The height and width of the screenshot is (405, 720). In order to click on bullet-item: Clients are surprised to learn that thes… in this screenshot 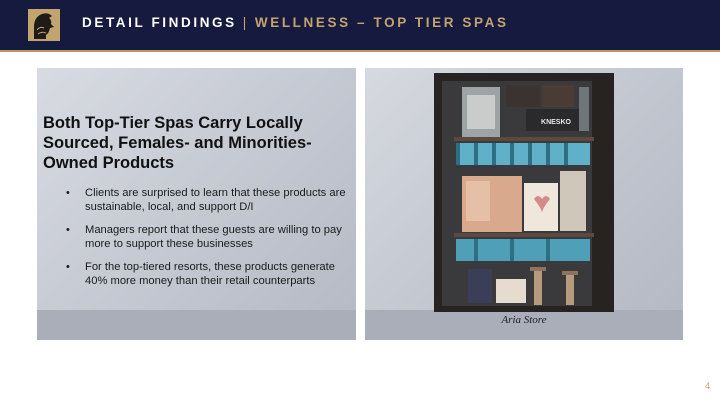, I will do `click(208, 200)`.